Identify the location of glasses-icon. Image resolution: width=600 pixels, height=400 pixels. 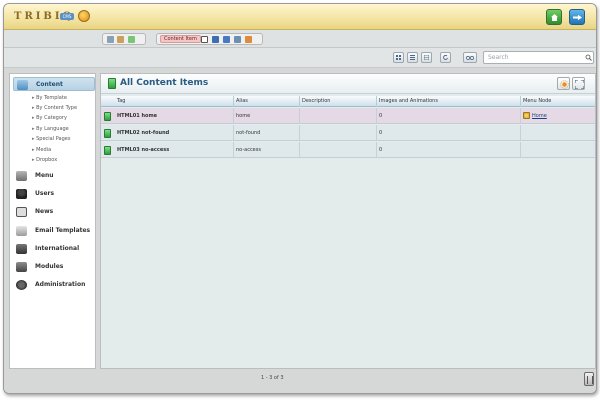
(470, 58).